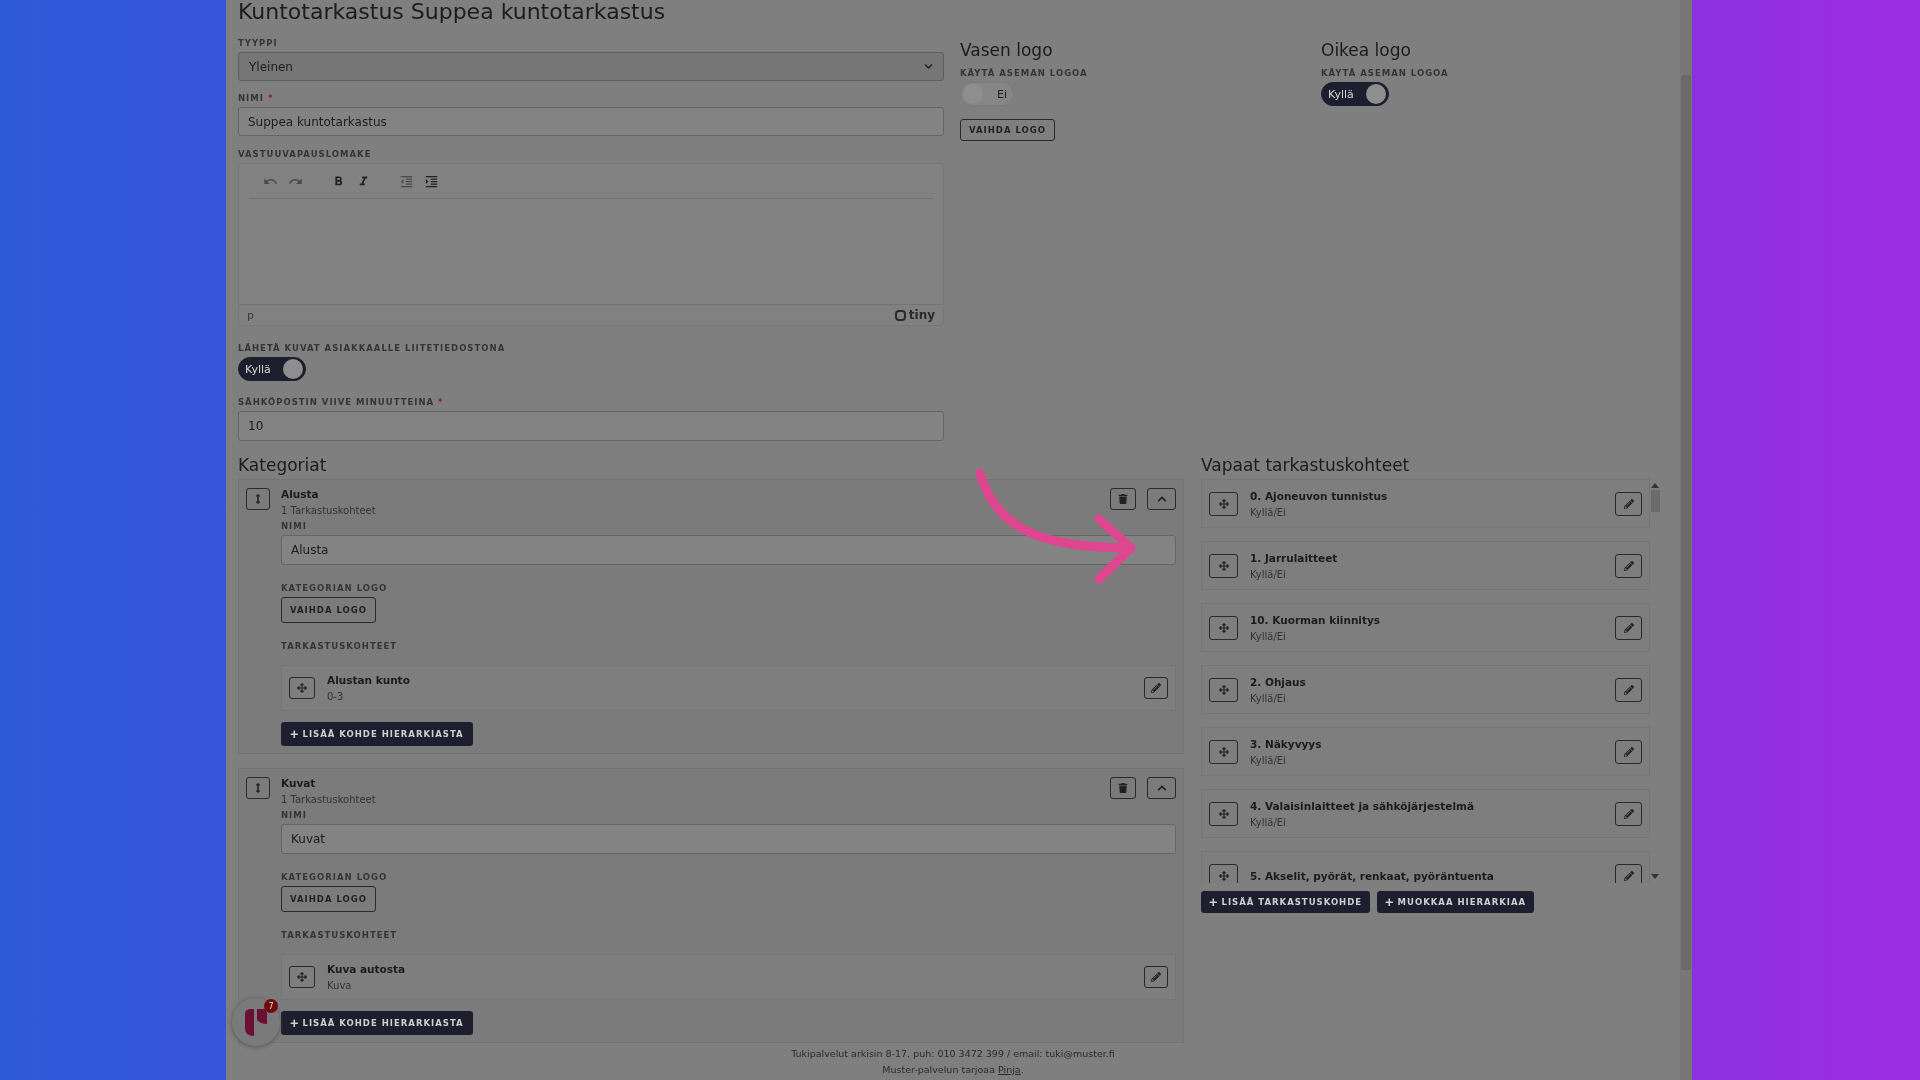 The height and width of the screenshot is (1080, 1920). Describe the element at coordinates (591, 66) in the screenshot. I see `type-select: Yleinen` at that location.